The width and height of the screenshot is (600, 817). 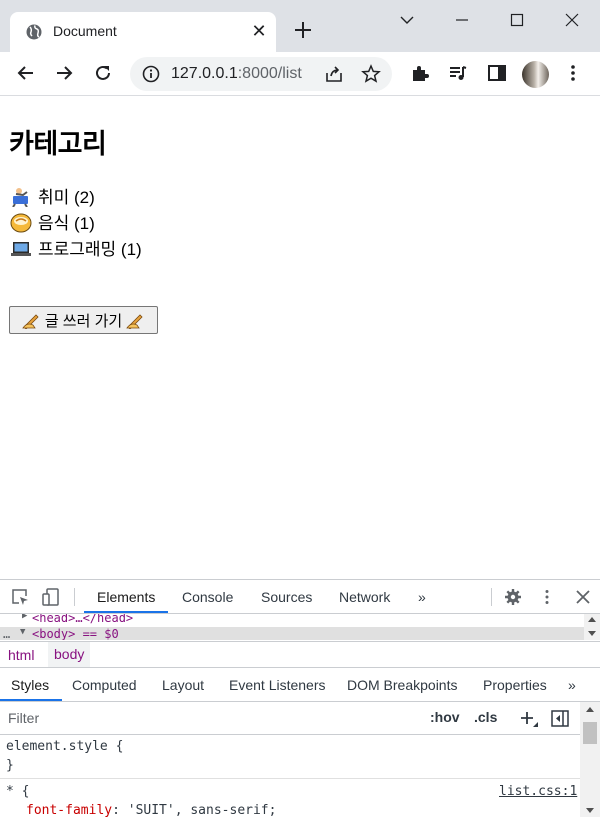 What do you see at coordinates (573, 73) in the screenshot?
I see `menu-kebab-icon` at bounding box center [573, 73].